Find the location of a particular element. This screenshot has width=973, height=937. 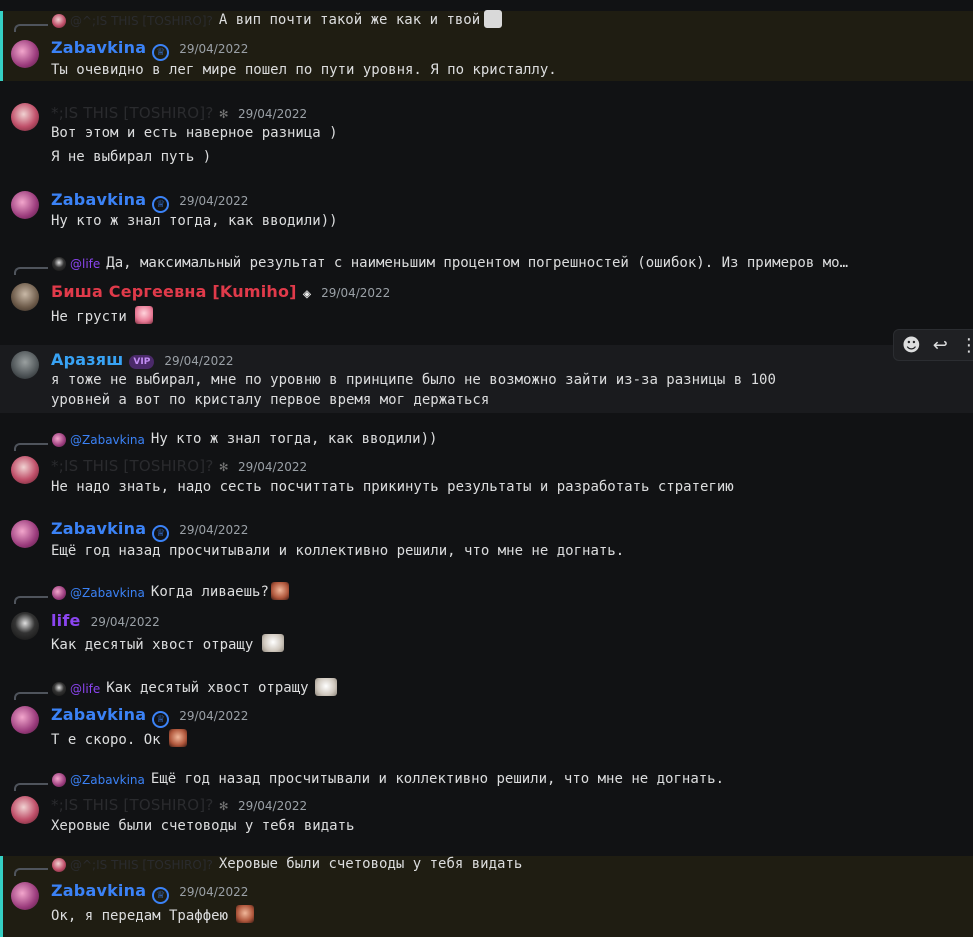

add-reaction-icon: ☻ is located at coordinates (911, 345).